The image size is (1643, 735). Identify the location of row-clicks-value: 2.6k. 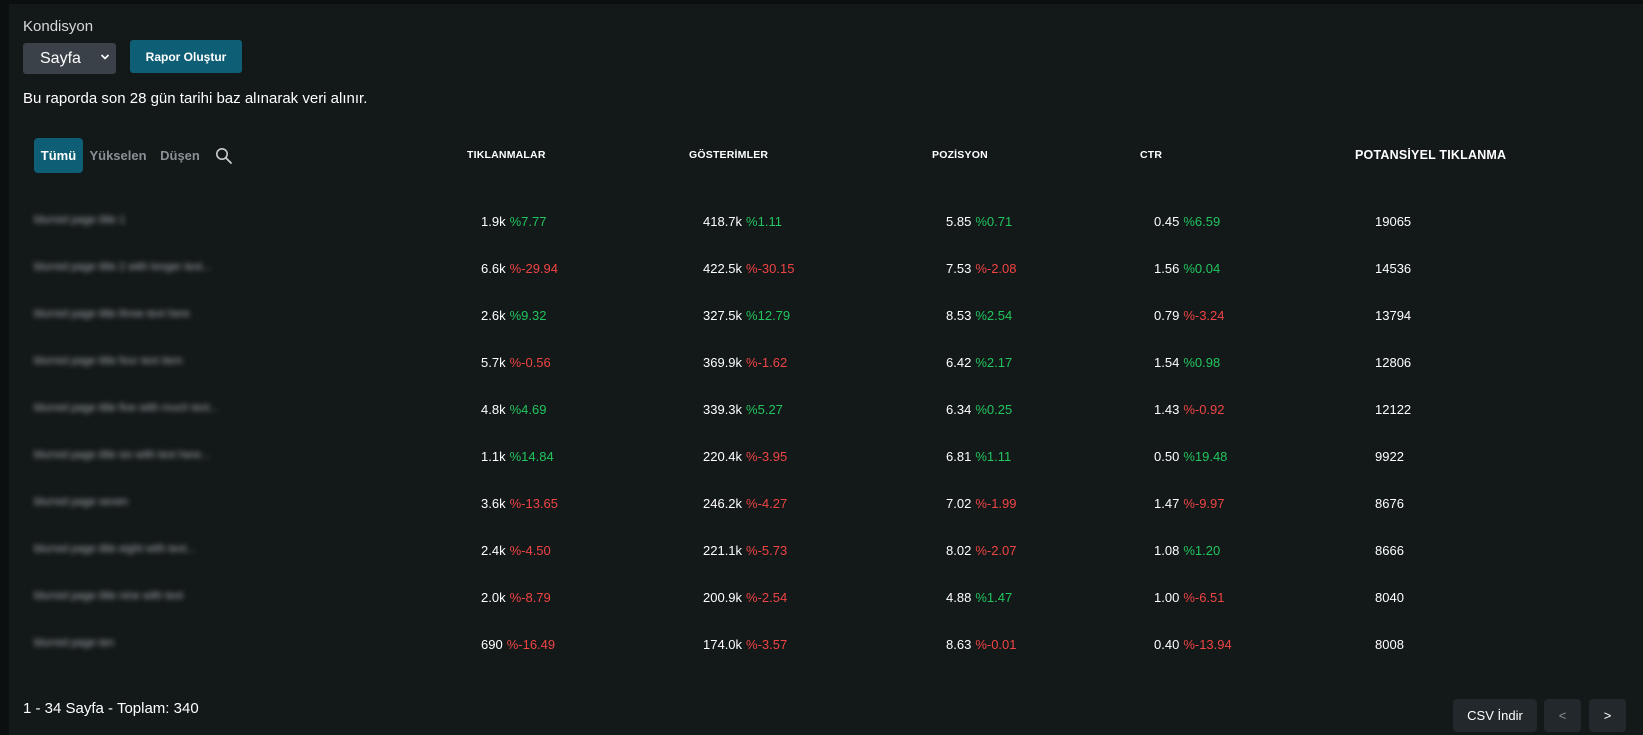
(493, 315).